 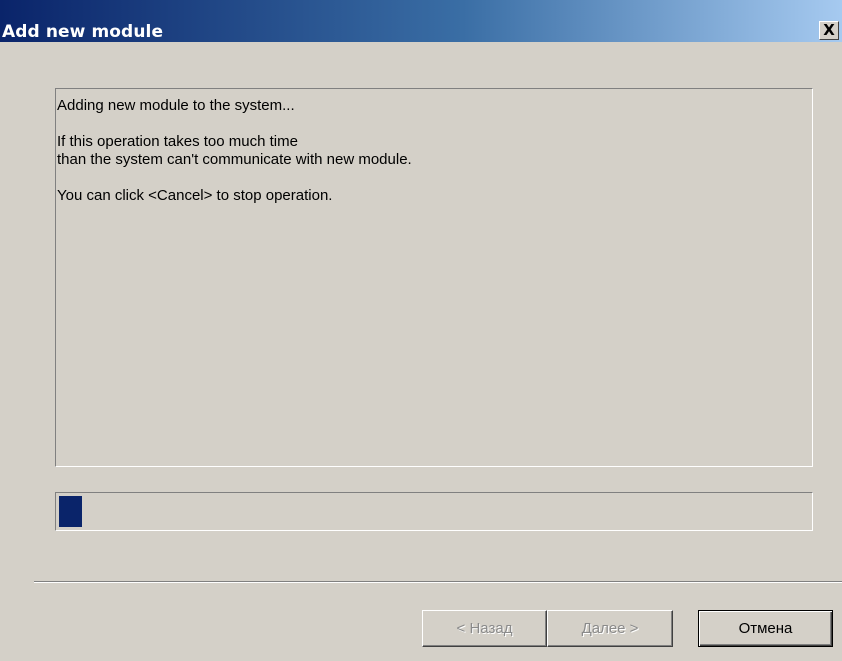 What do you see at coordinates (421, 21) in the screenshot?
I see `title-bar: Add new module X` at bounding box center [421, 21].